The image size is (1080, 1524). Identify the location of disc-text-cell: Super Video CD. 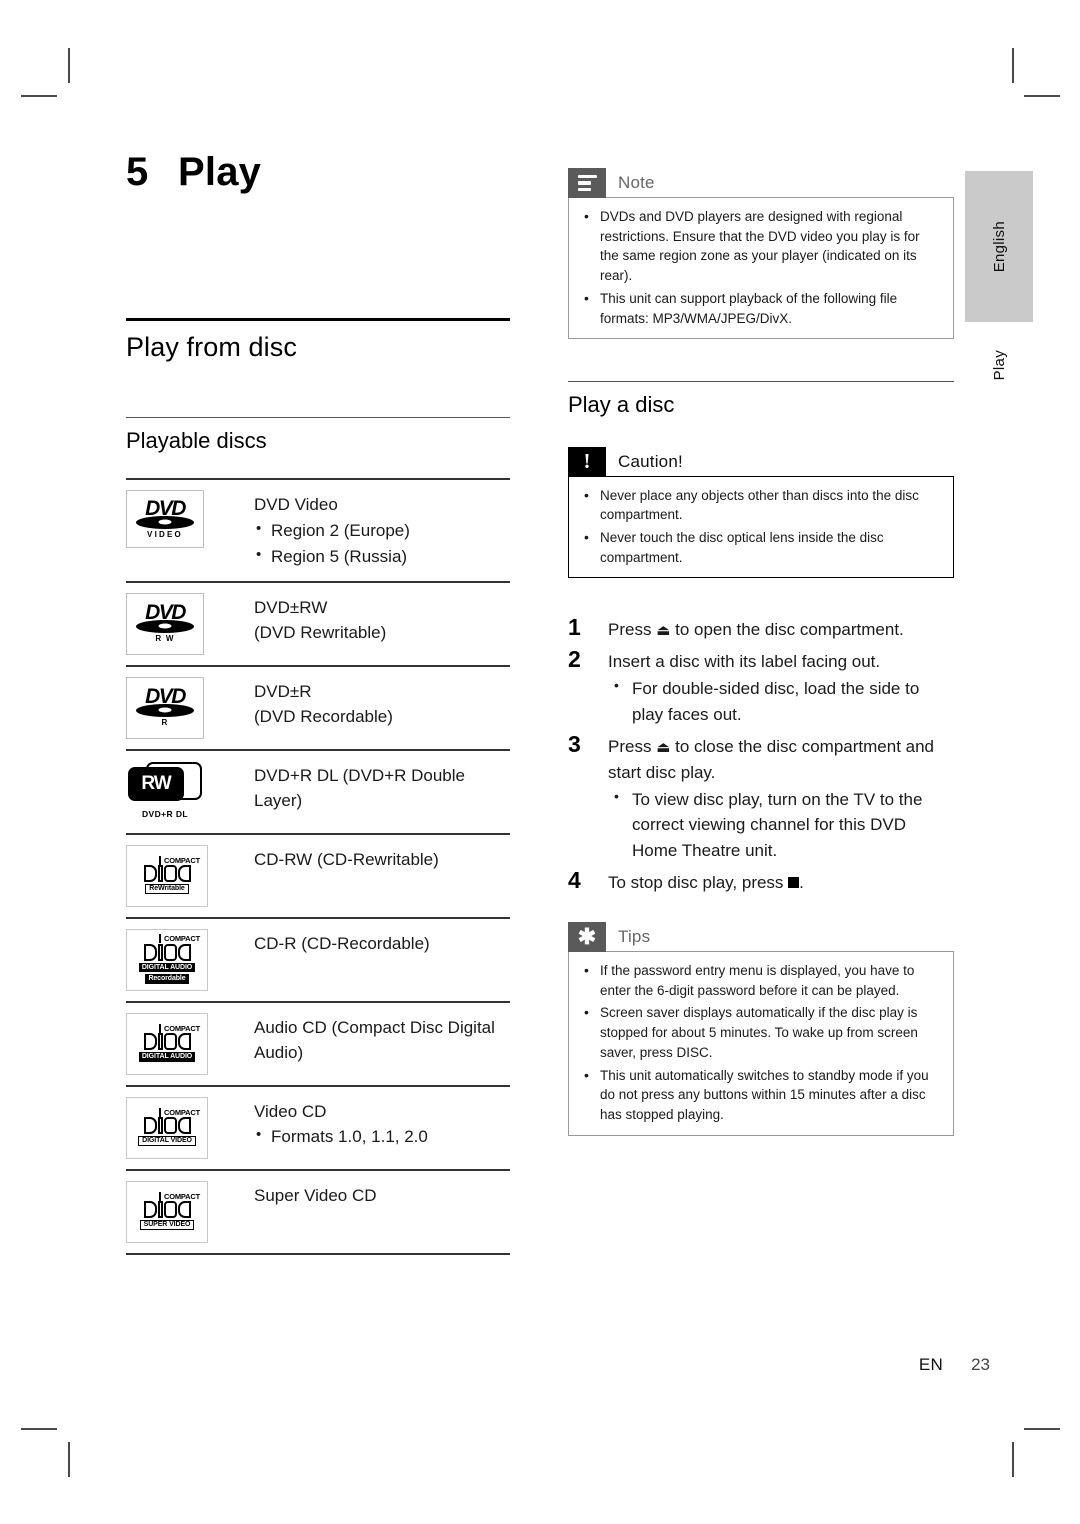
(382, 1195).